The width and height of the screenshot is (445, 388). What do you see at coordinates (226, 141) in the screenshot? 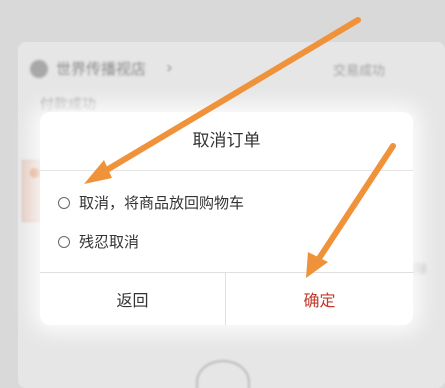
I see `dialog-title: 取消订单` at bounding box center [226, 141].